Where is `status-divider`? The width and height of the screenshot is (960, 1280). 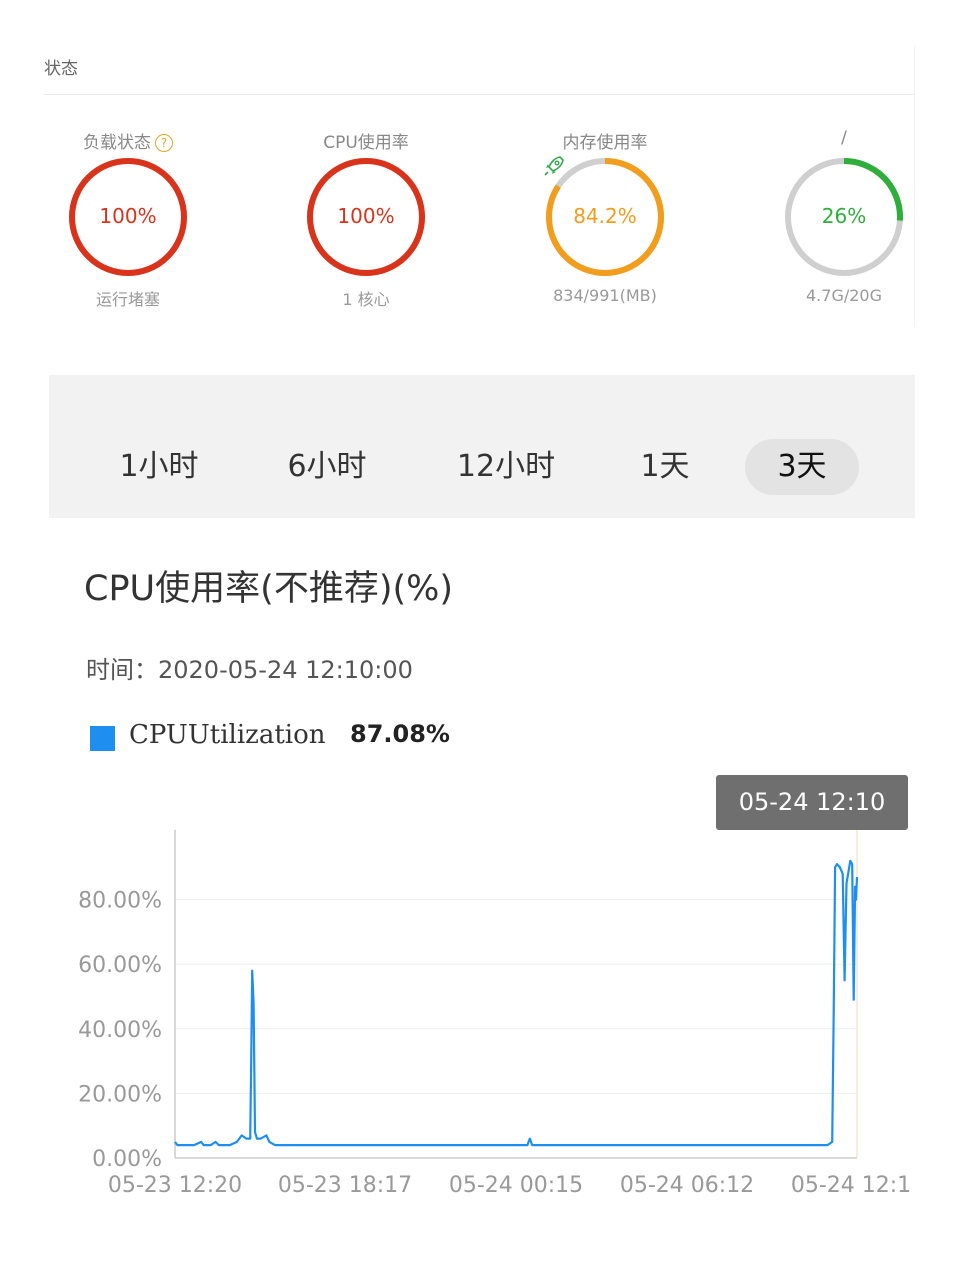 status-divider is located at coordinates (479, 94).